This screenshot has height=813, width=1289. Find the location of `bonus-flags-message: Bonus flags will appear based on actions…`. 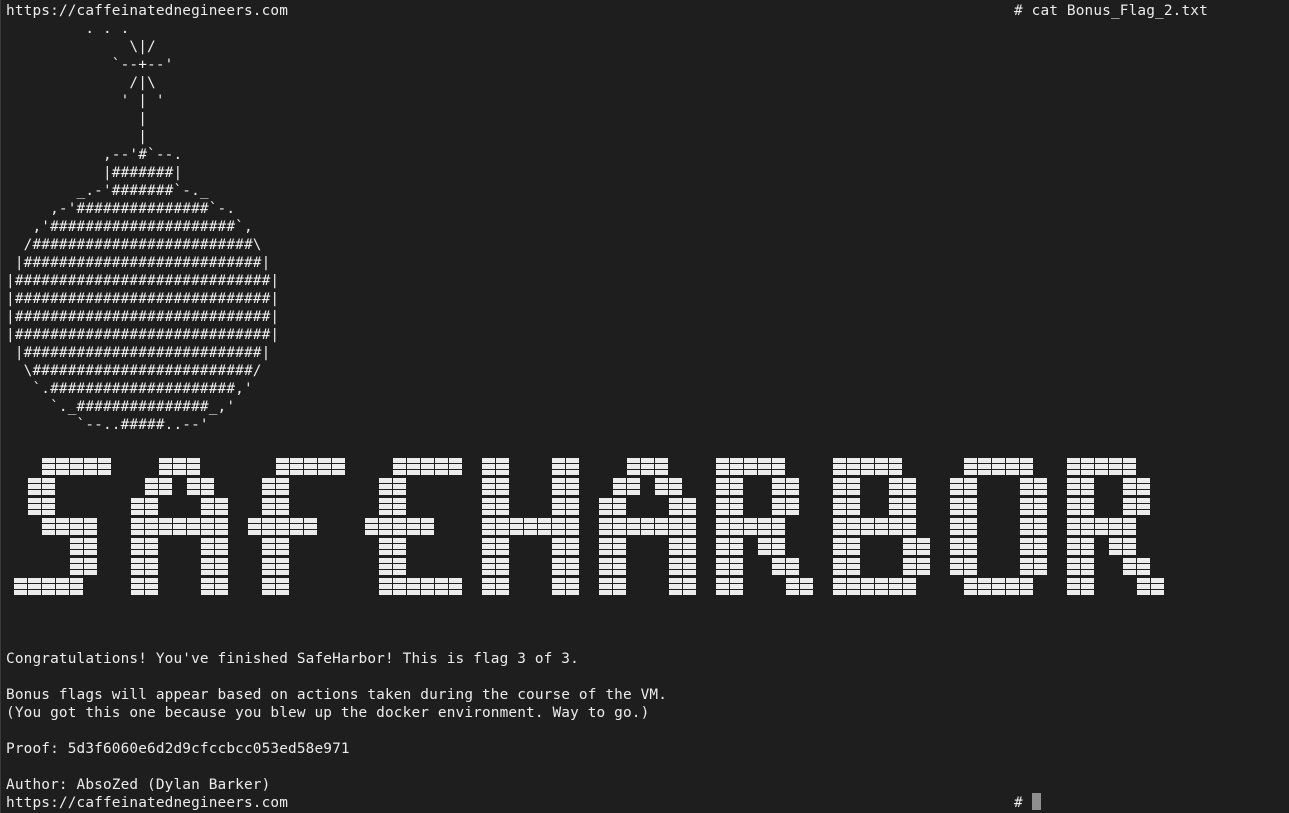

bonus-flags-message: Bonus flags will appear based on actions… is located at coordinates (337, 695).